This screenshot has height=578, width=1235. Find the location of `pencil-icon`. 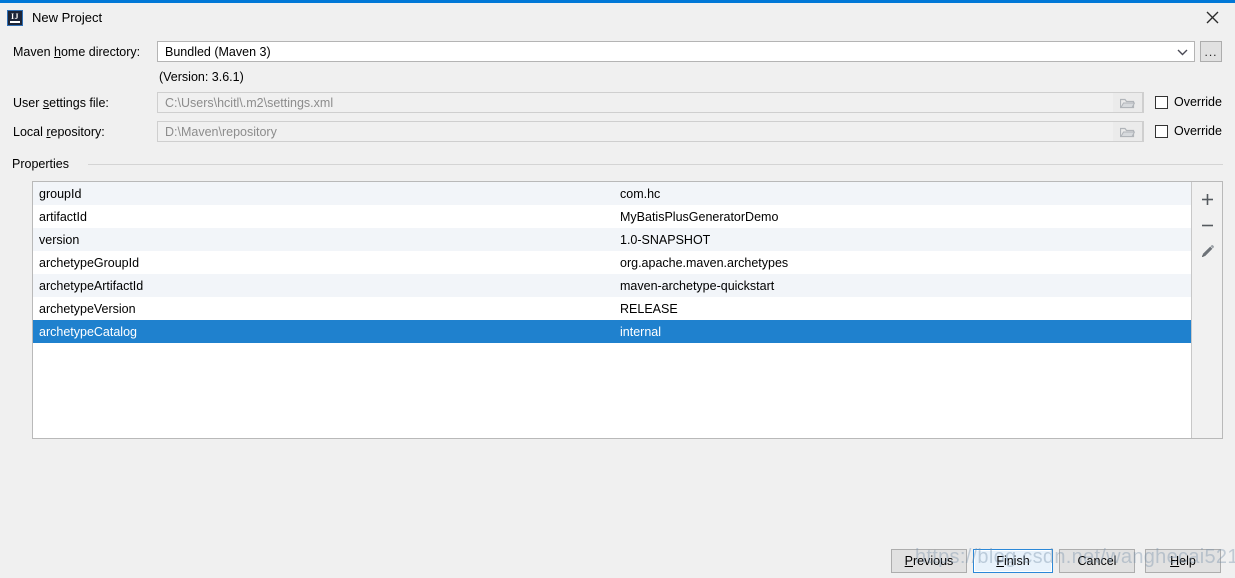

pencil-icon is located at coordinates (1207, 250).